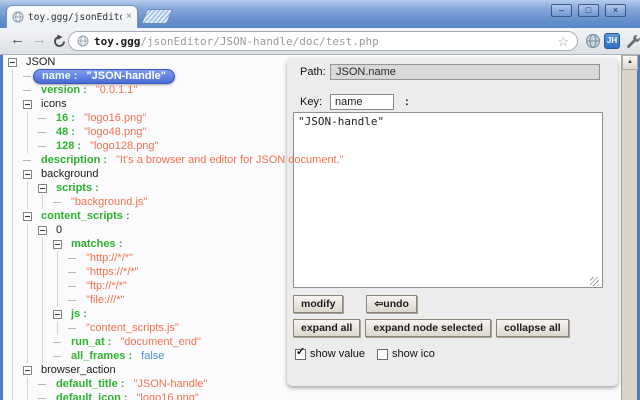 The image size is (640, 400). Describe the element at coordinates (630, 62) in the screenshot. I see `scroll-up-button: ▲` at that location.